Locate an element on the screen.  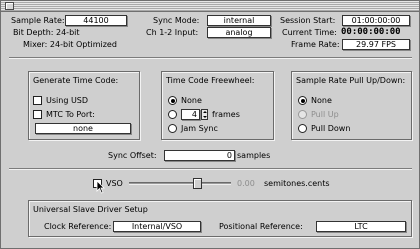
vso-slider-thumb is located at coordinates (197, 183).